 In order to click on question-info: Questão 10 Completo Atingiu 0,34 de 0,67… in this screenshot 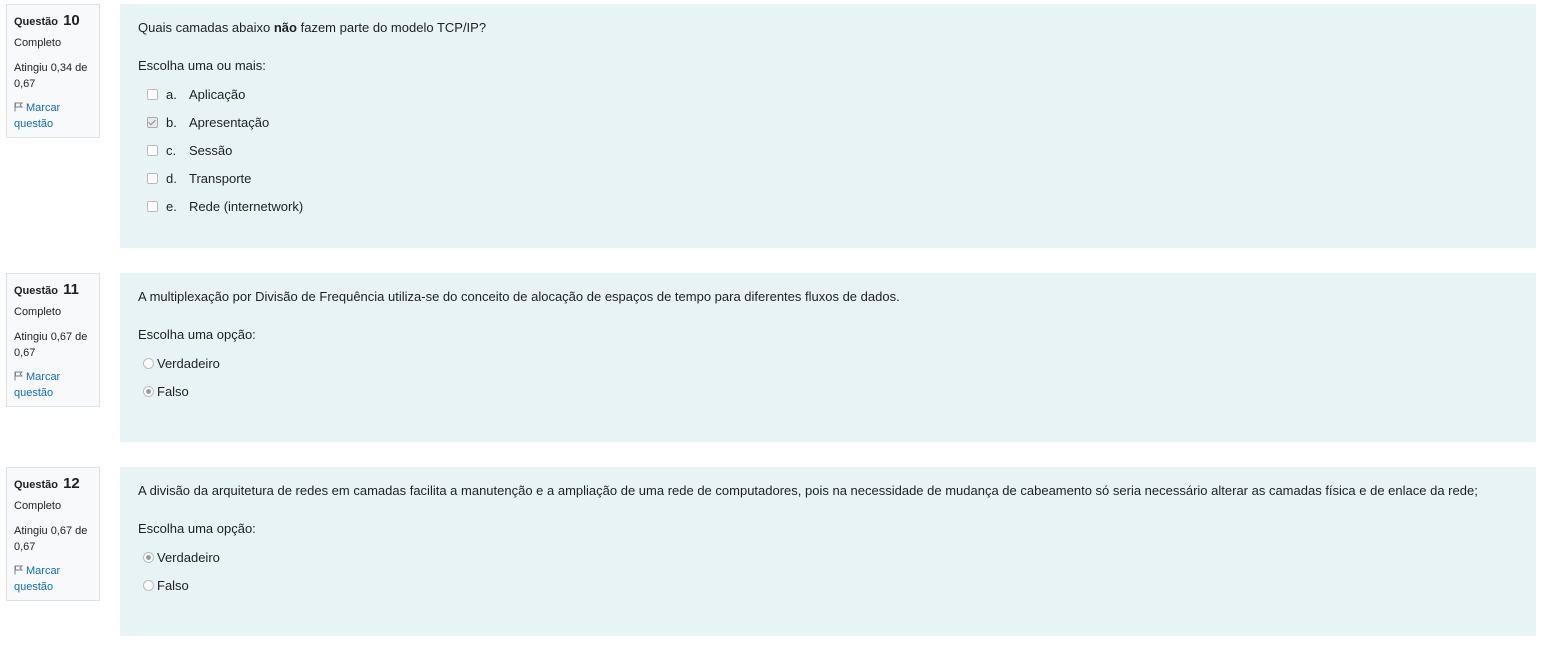, I will do `click(53, 71)`.